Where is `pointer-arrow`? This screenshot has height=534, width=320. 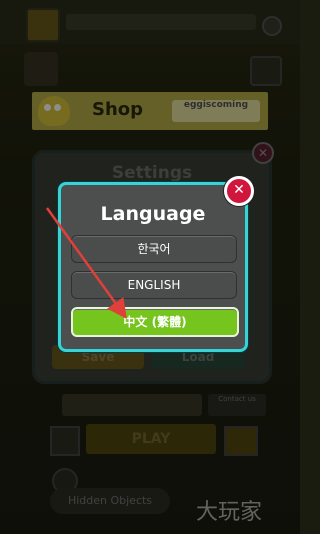 pointer-arrow is located at coordinates (86, 263).